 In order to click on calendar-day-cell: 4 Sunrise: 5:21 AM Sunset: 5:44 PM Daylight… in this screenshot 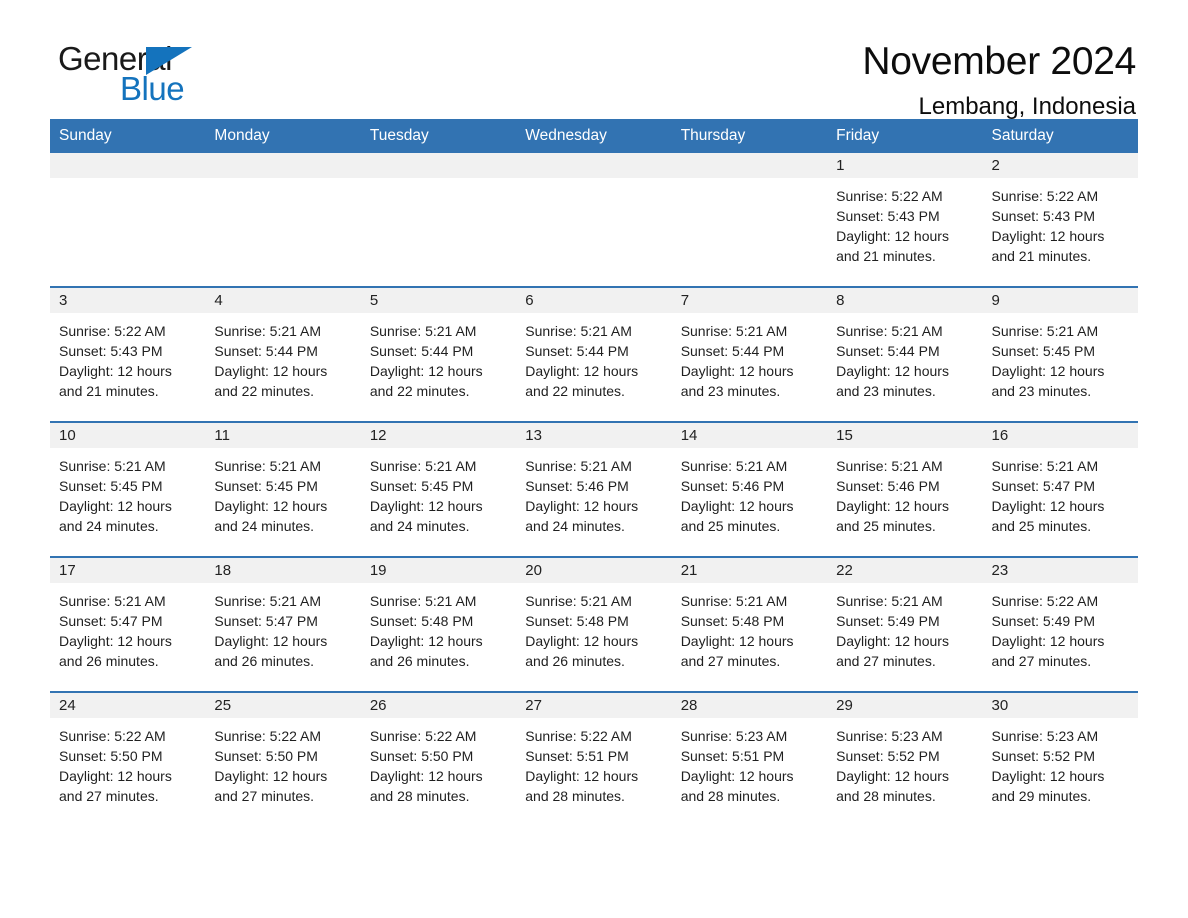, I will do `click(283, 354)`.